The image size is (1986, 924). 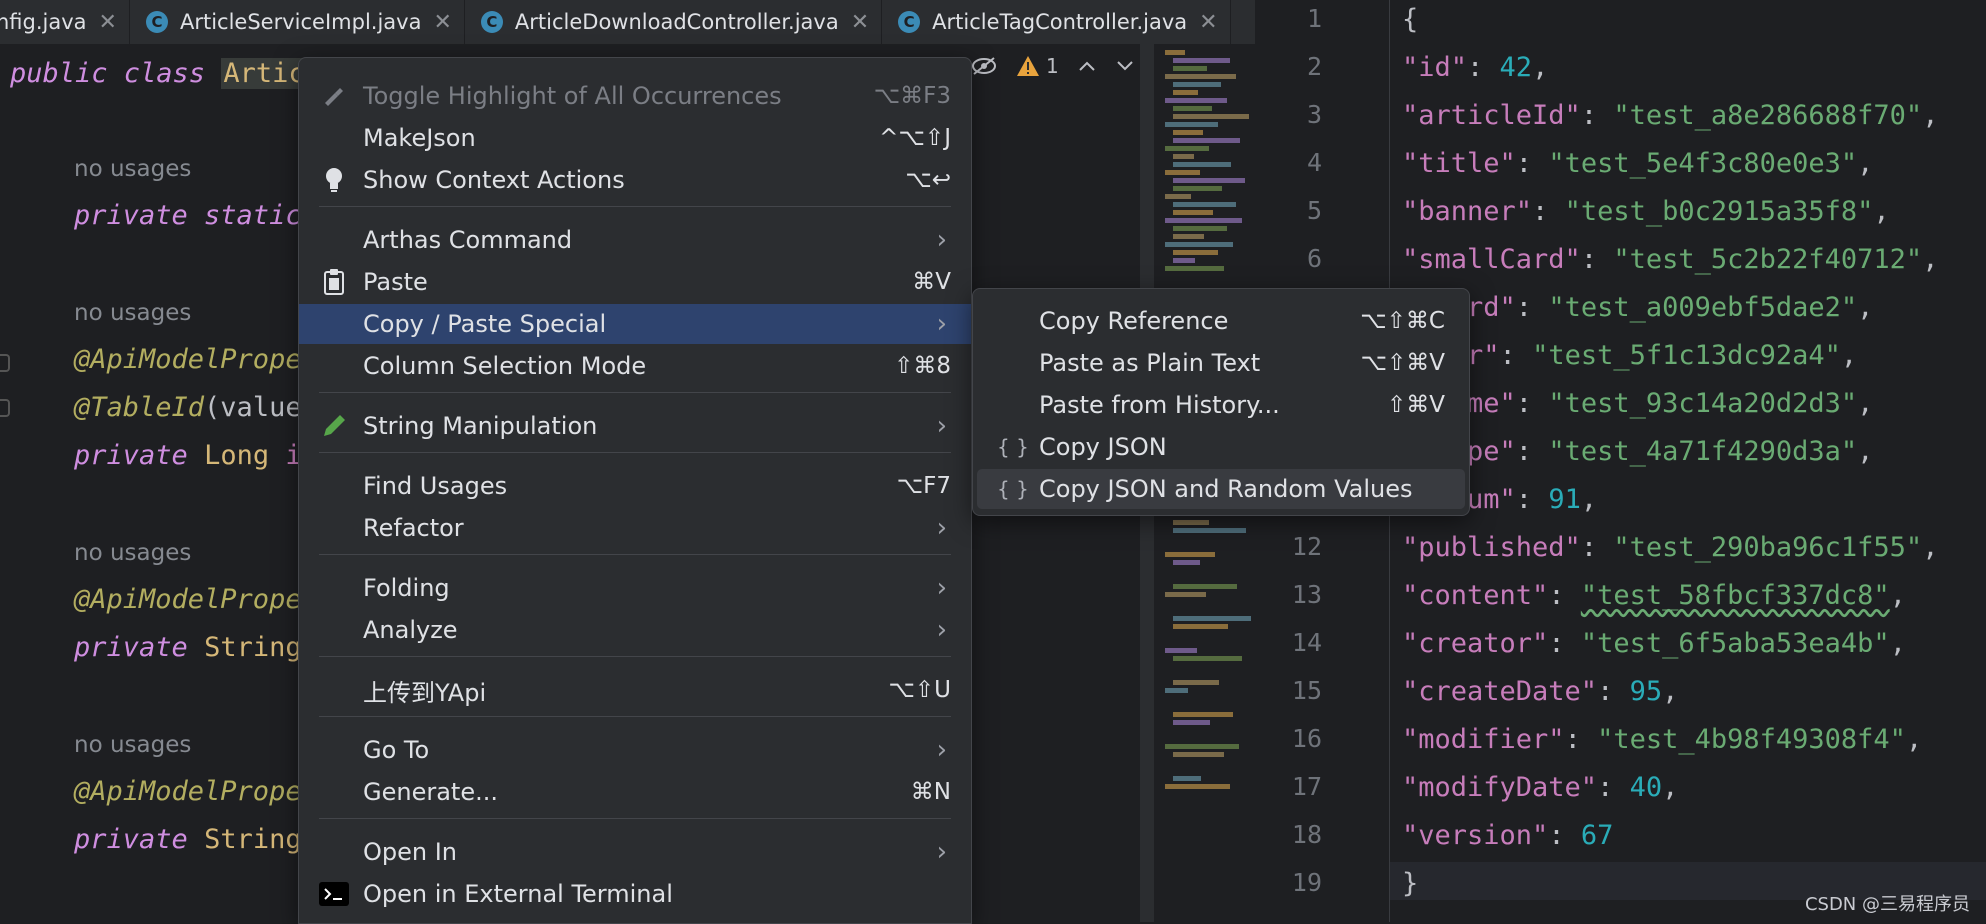 I want to click on warnings-counter: 1, so click(x=1037, y=66).